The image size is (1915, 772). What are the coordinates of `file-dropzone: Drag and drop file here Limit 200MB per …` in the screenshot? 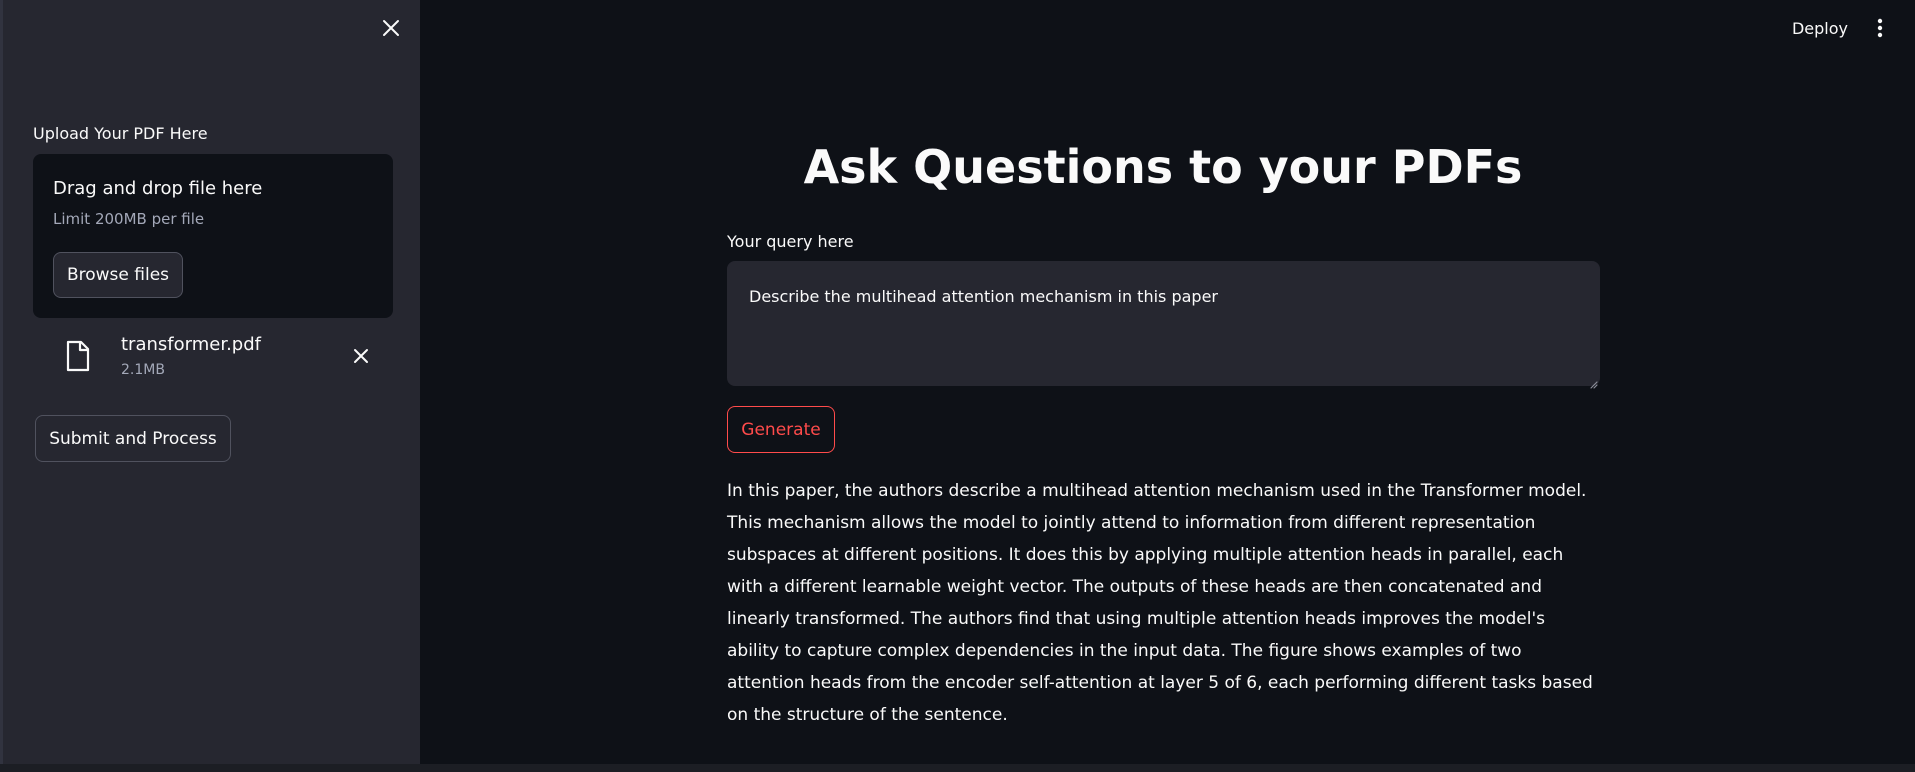 It's located at (213, 236).